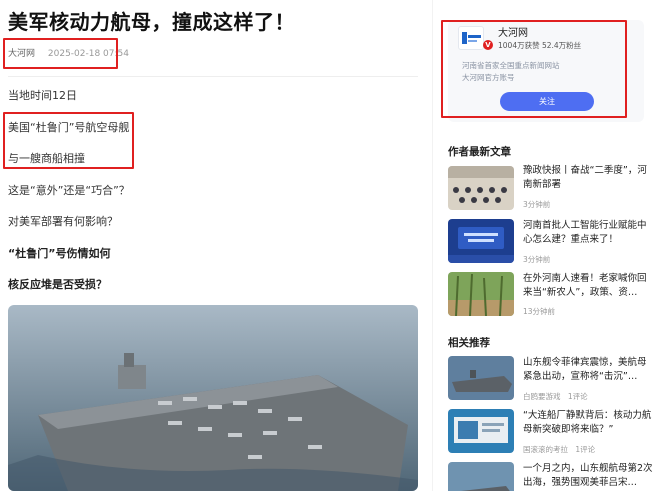  I want to click on related-heading: 相关推荐, so click(469, 343).